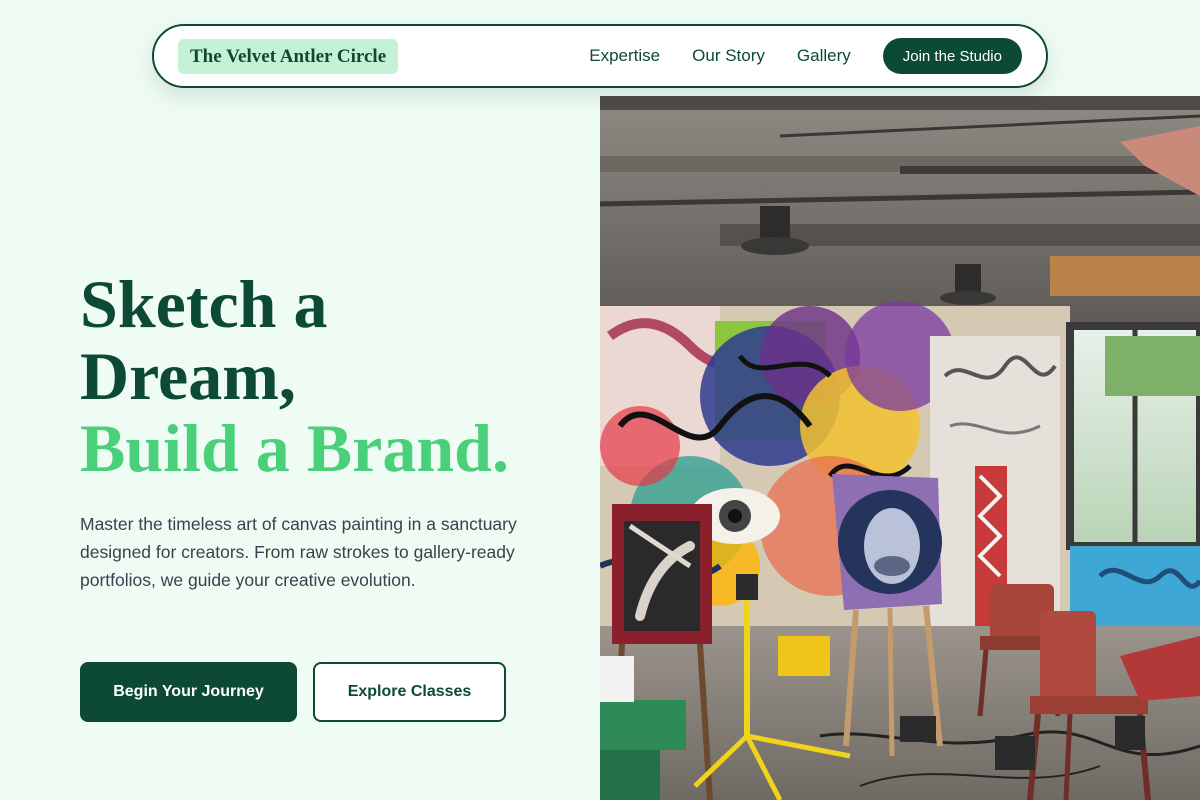 The height and width of the screenshot is (800, 1200). Describe the element at coordinates (624, 56) in the screenshot. I see `nav-link-expertise: Expertise` at that location.